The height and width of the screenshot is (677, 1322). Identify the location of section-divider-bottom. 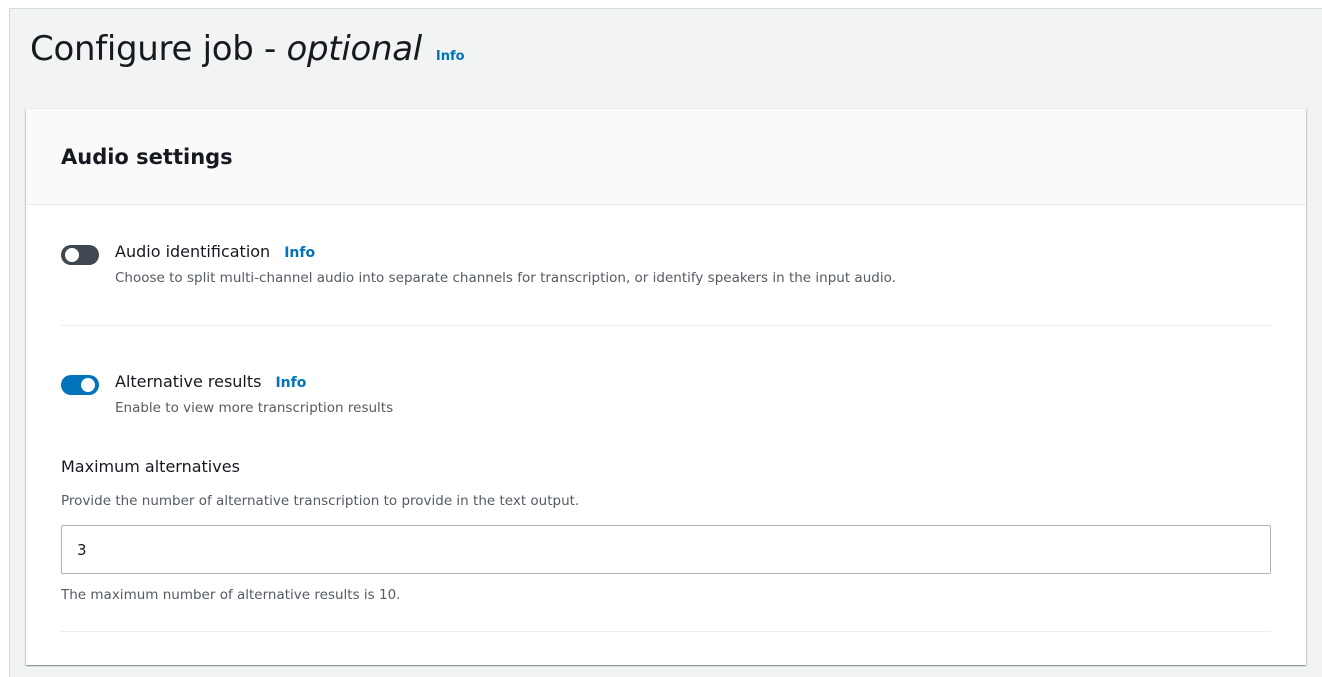
(666, 631).